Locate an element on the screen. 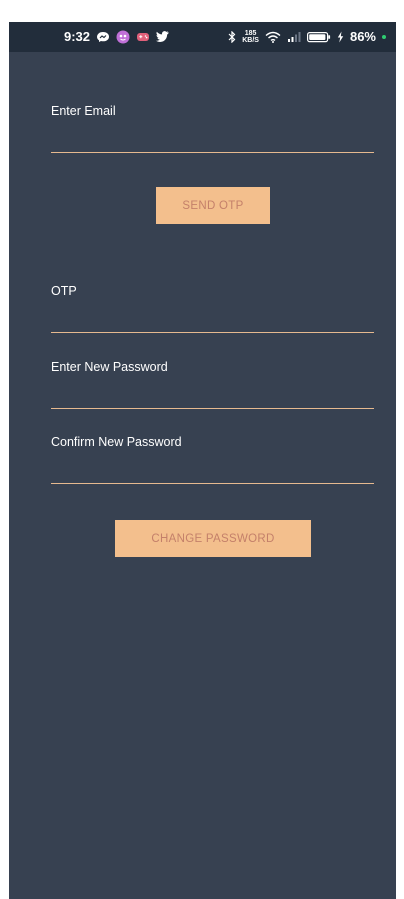 Image resolution: width=404 pixels, height=899 pixels. confirm-password-field is located at coordinates (212, 469).